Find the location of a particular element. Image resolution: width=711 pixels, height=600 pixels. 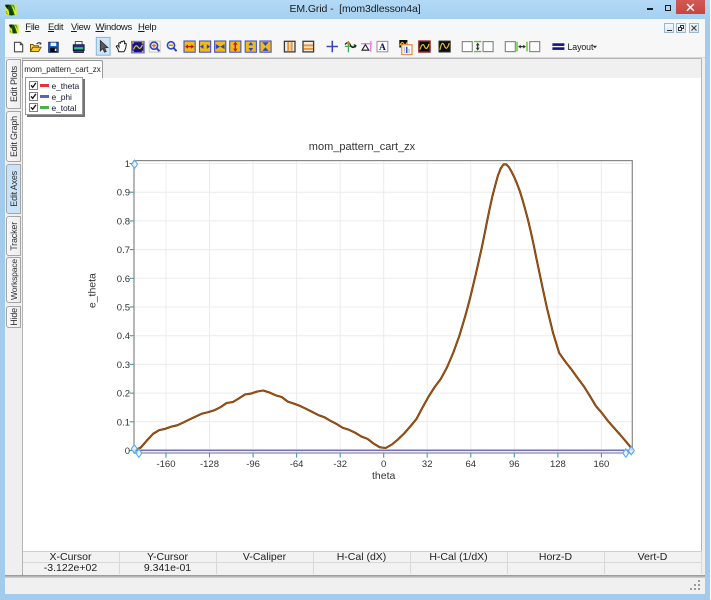

svg-text: 0.8 is located at coordinates (123, 221).